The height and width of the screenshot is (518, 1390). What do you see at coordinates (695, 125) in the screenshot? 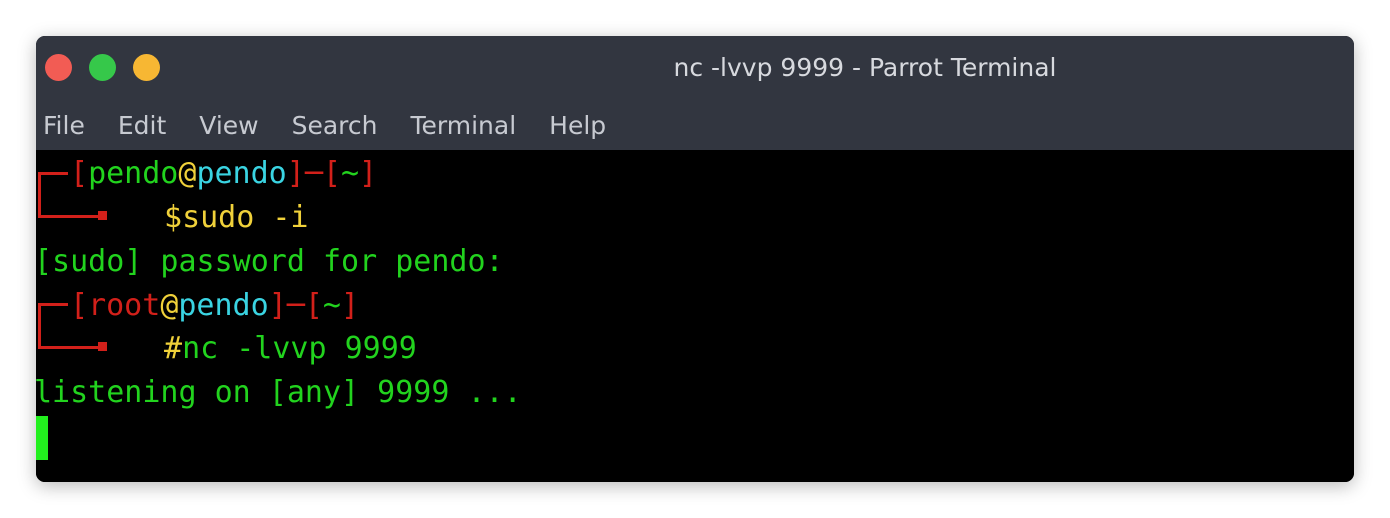
I see `menu-bar: File Edit View Search Terminal Help` at bounding box center [695, 125].